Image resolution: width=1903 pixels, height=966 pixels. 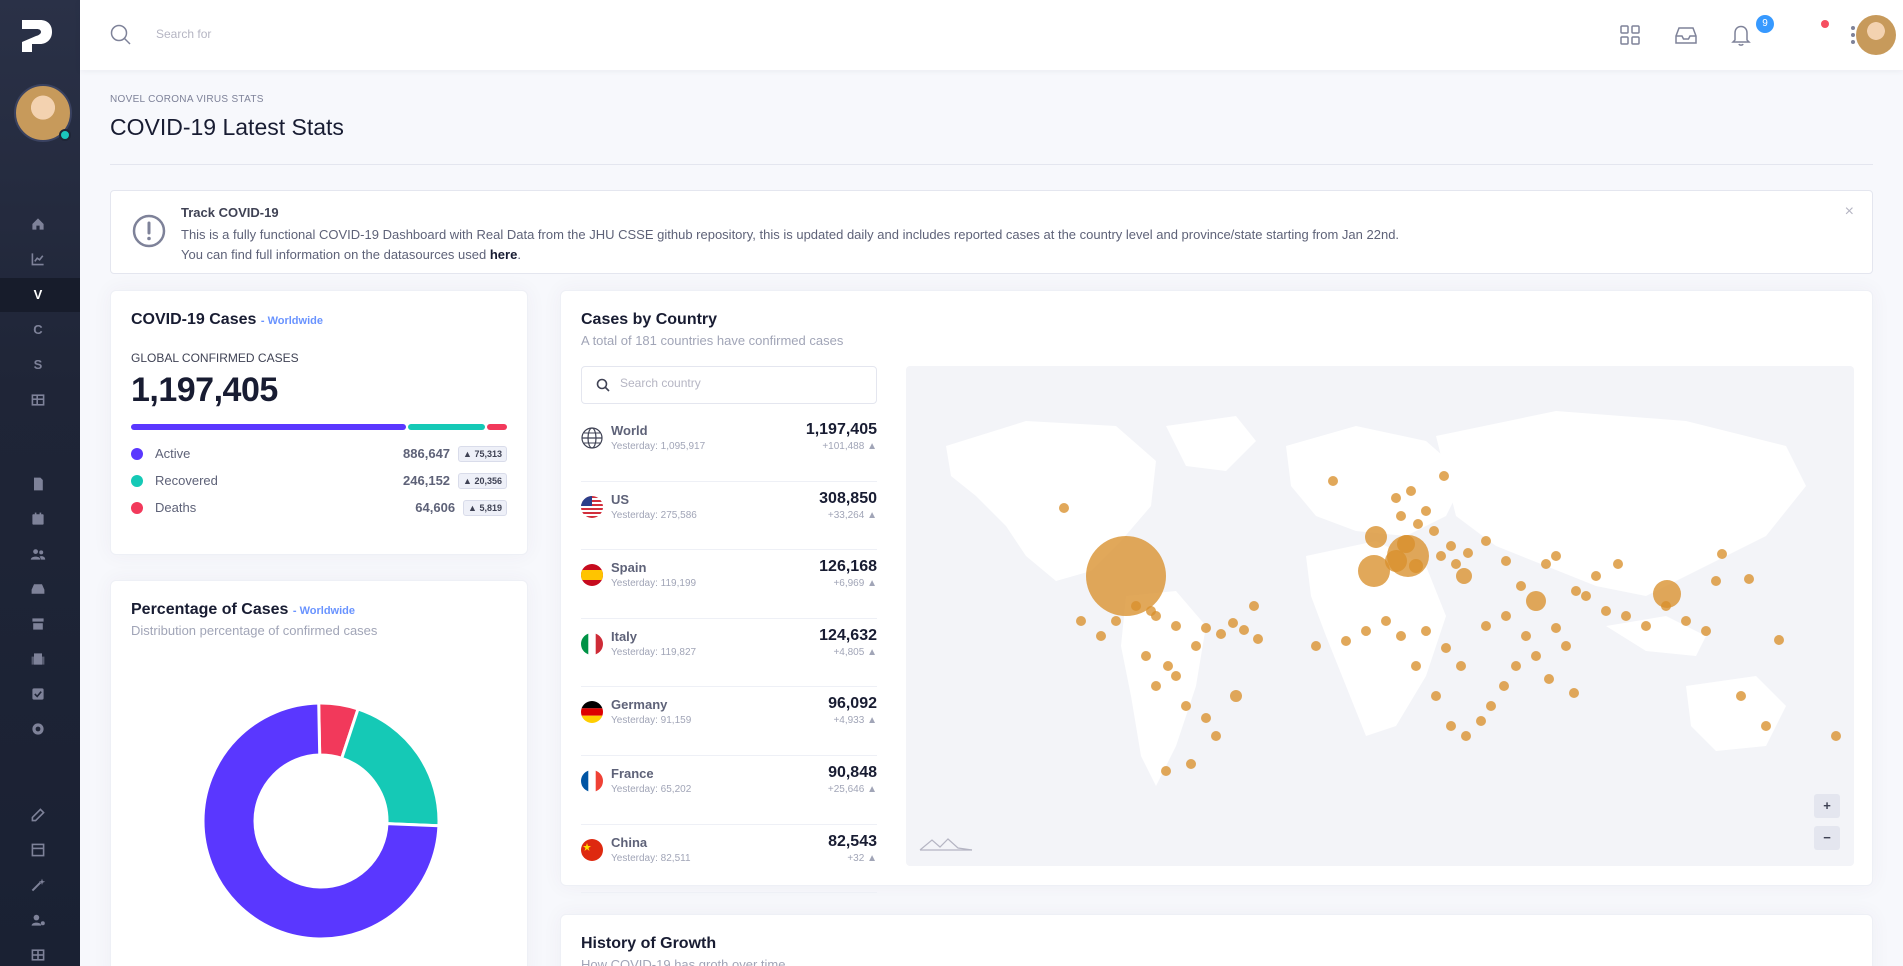 I want to click on document-icon, so click(x=38, y=484).